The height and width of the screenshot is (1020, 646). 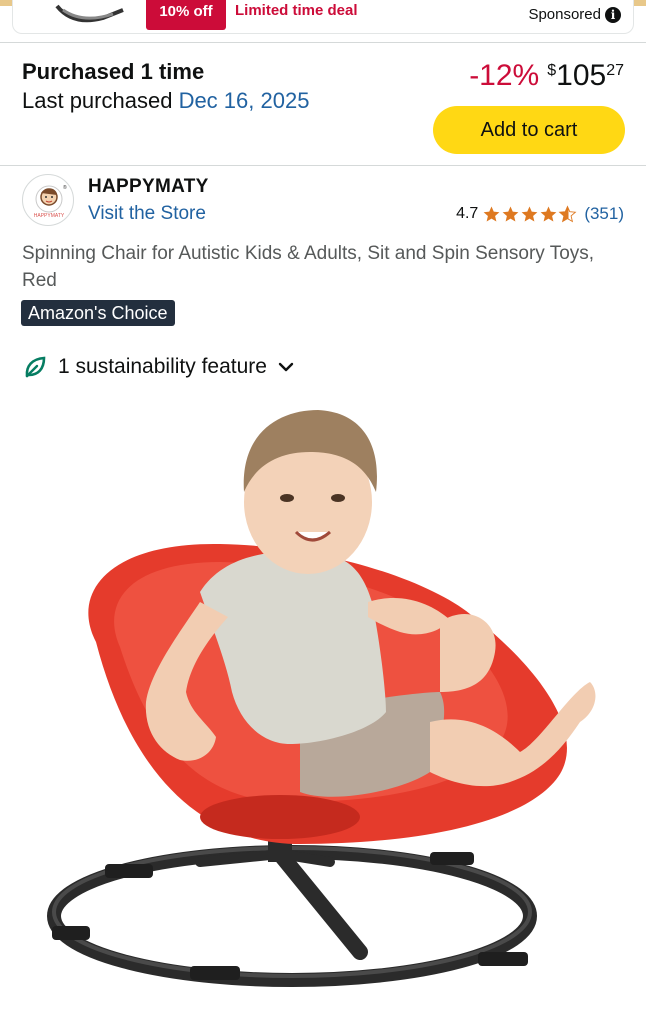 I want to click on rating-summary: 4.7 (351), so click(x=540, y=214).